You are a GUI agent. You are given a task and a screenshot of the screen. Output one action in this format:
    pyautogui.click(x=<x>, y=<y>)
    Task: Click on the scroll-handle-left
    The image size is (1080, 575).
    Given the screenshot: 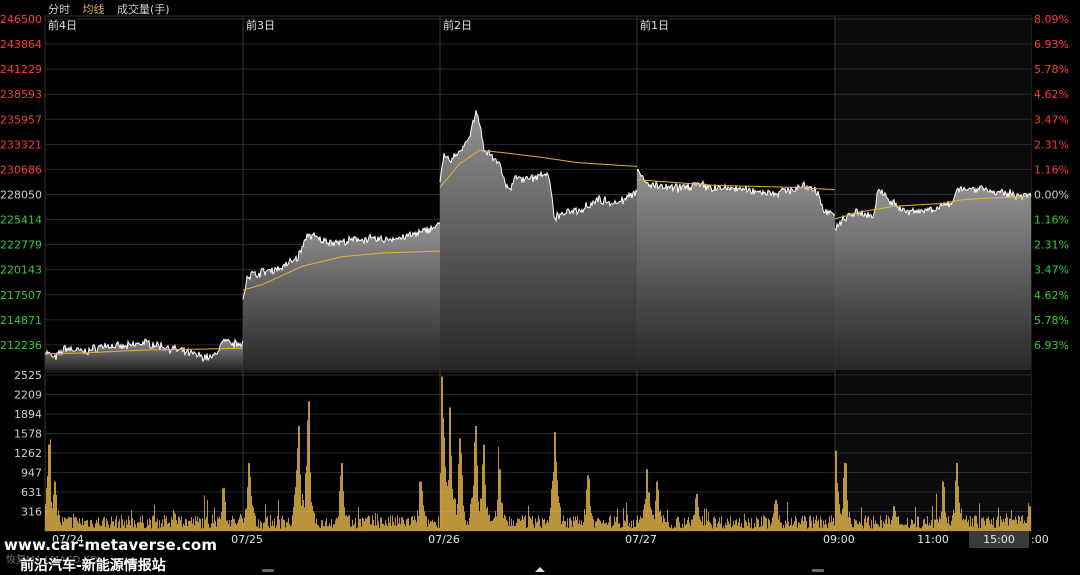 What is the action you would take?
    pyautogui.click(x=268, y=570)
    